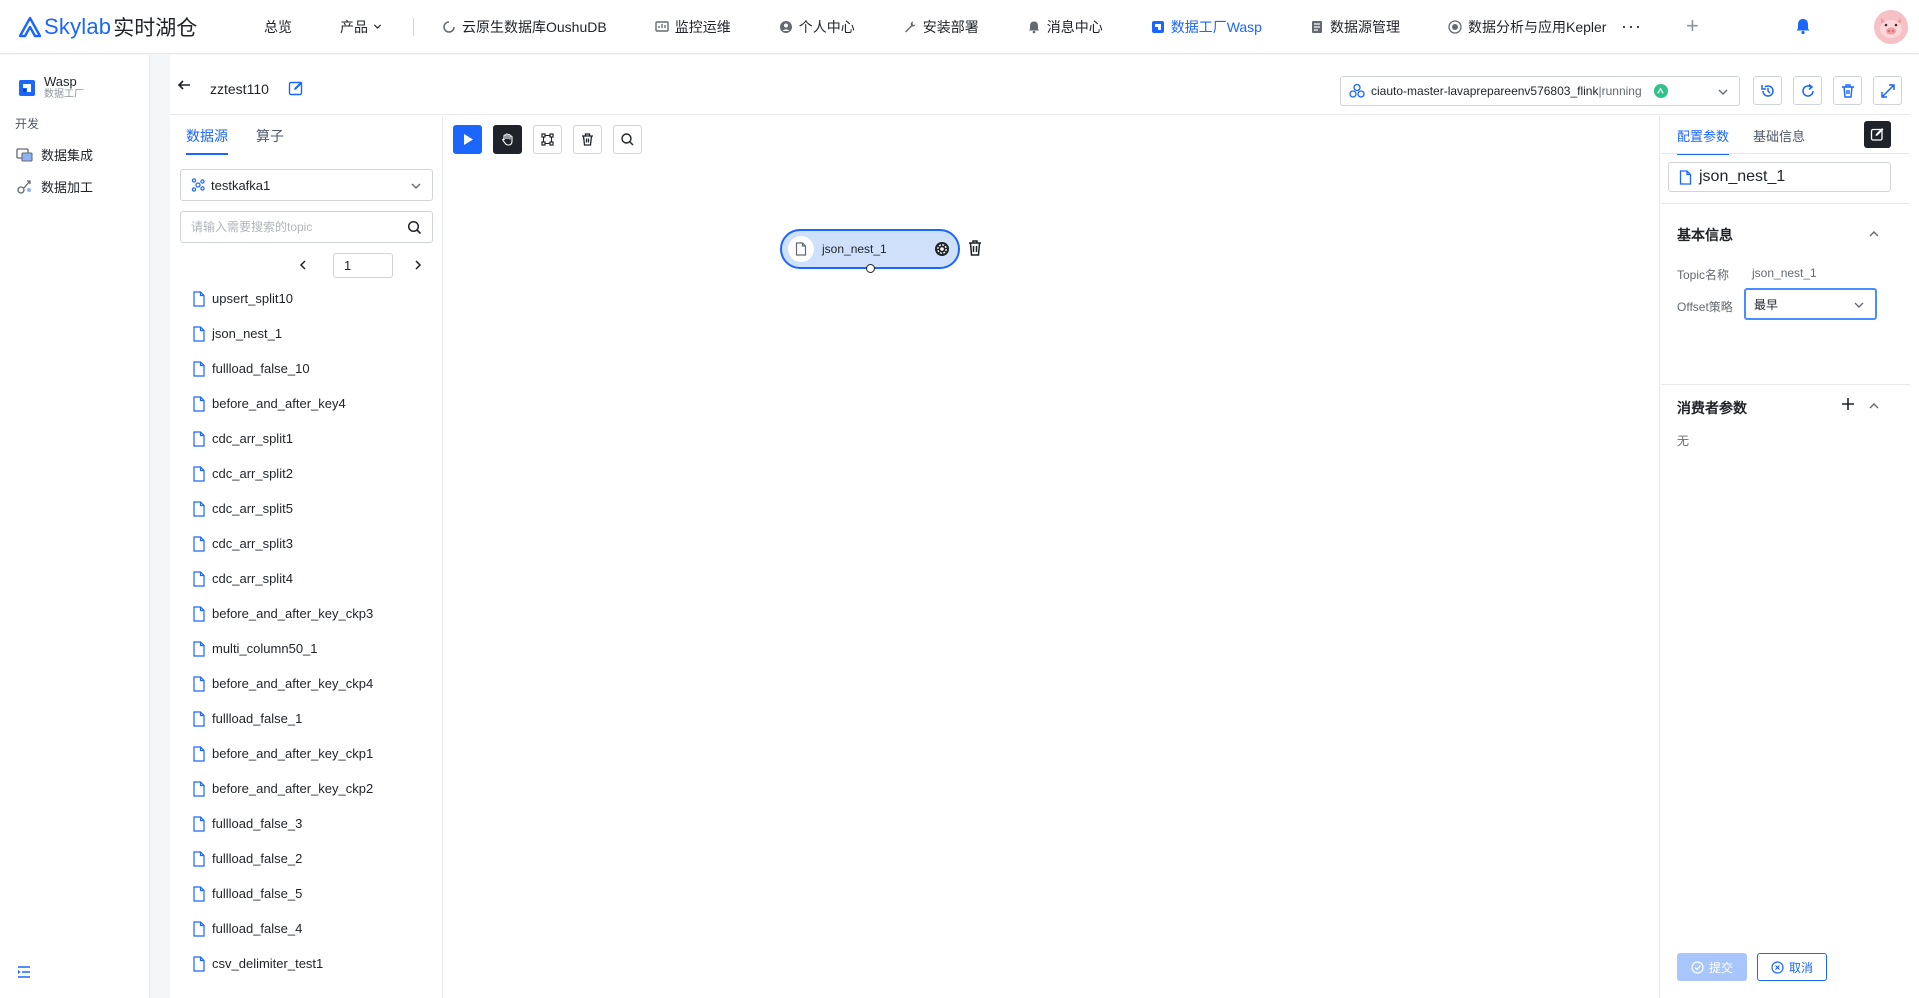  Describe the element at coordinates (306, 185) in the screenshot. I see `kafka-source-select: testkafka1` at that location.